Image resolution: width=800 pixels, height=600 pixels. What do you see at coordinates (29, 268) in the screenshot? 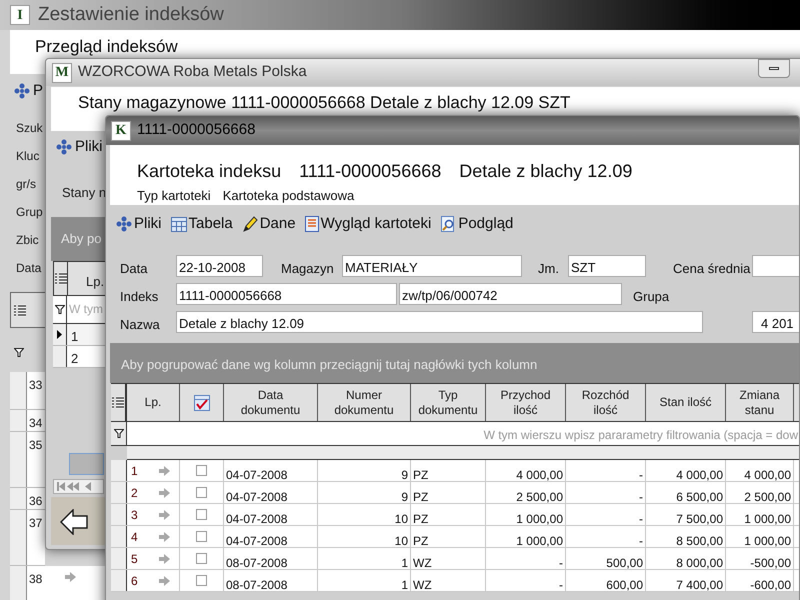
I see `filter-label: Data` at bounding box center [29, 268].